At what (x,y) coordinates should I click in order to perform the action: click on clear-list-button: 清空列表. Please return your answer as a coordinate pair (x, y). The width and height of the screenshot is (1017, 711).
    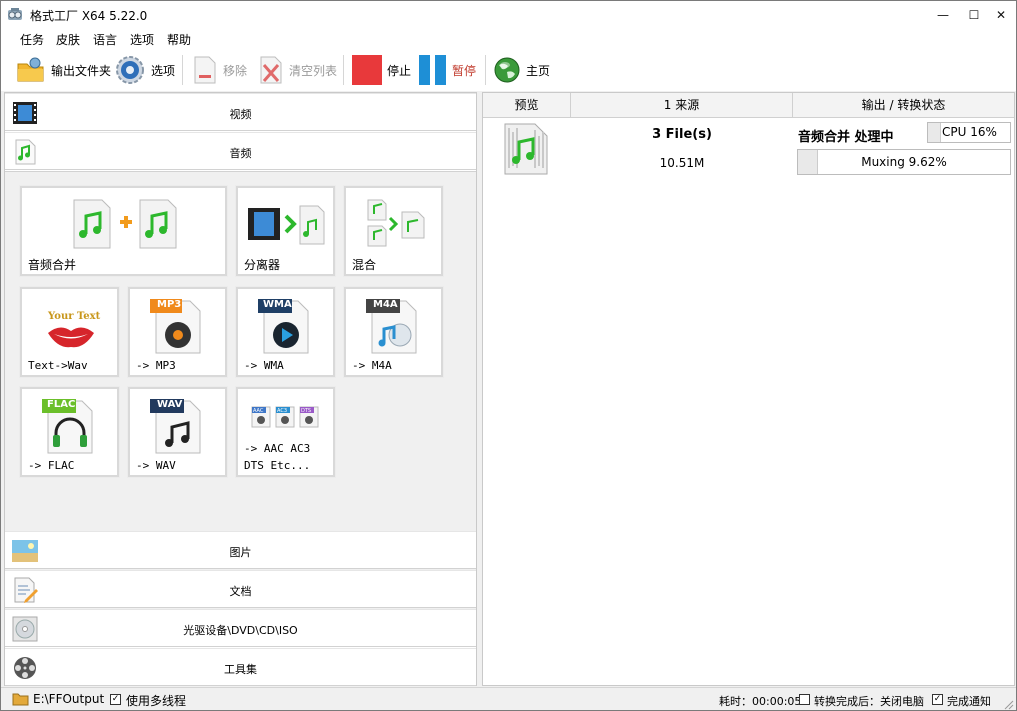
    Looking at the image, I should click on (297, 70).